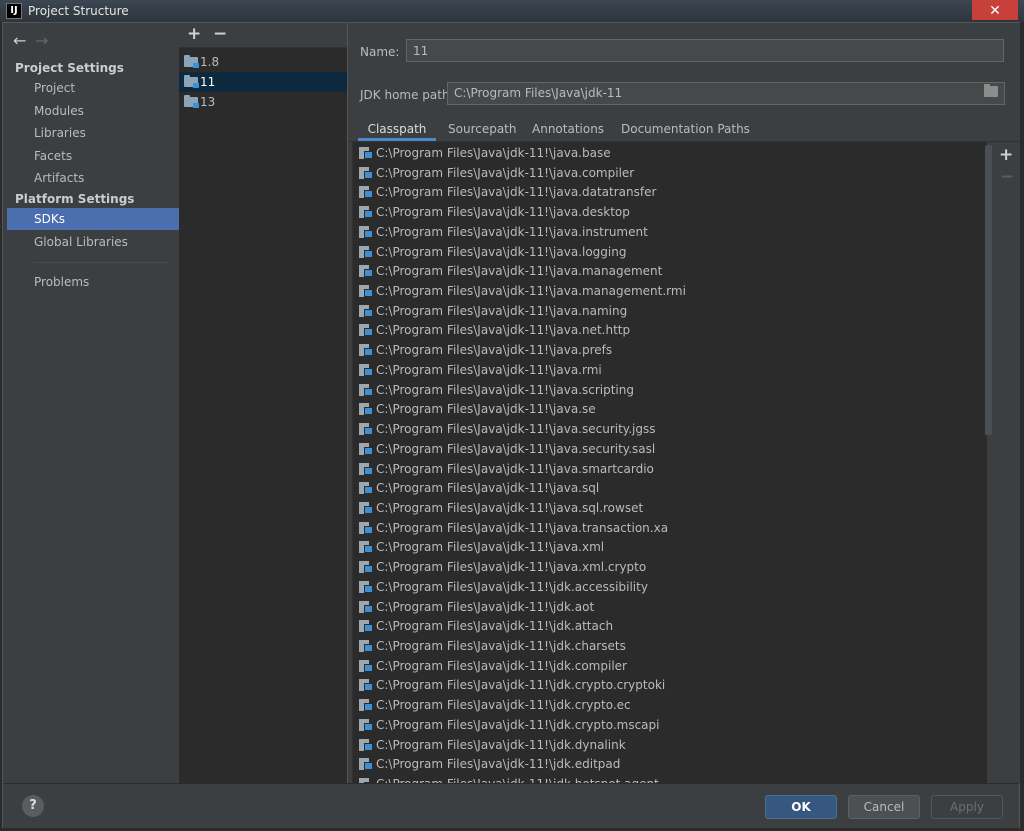 The image size is (1024, 831). Describe the element at coordinates (407, 95) in the screenshot. I see `jdk-home-label: JDK home path:` at that location.